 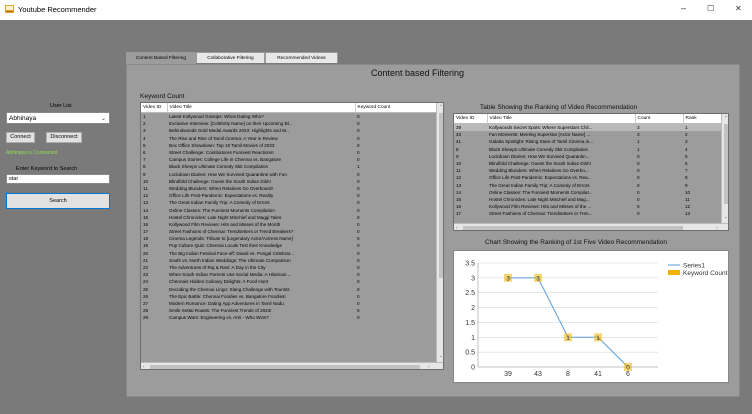 I want to click on keyword-table-header: Keyword Count, so click(x=396, y=108).